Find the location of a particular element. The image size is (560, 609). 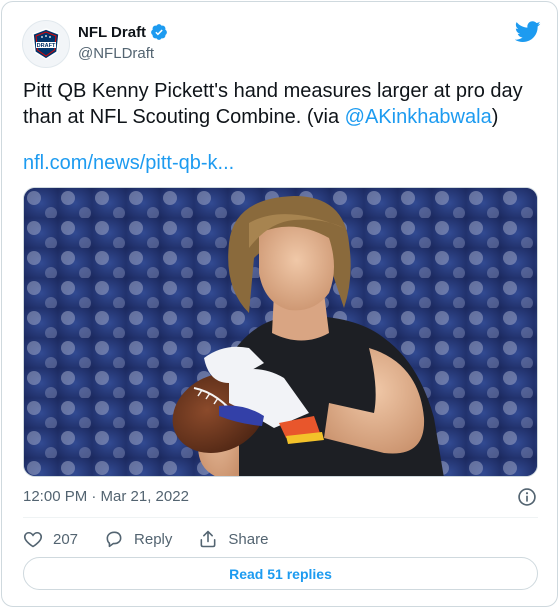

avatar: DRAFT is located at coordinates (46, 44).